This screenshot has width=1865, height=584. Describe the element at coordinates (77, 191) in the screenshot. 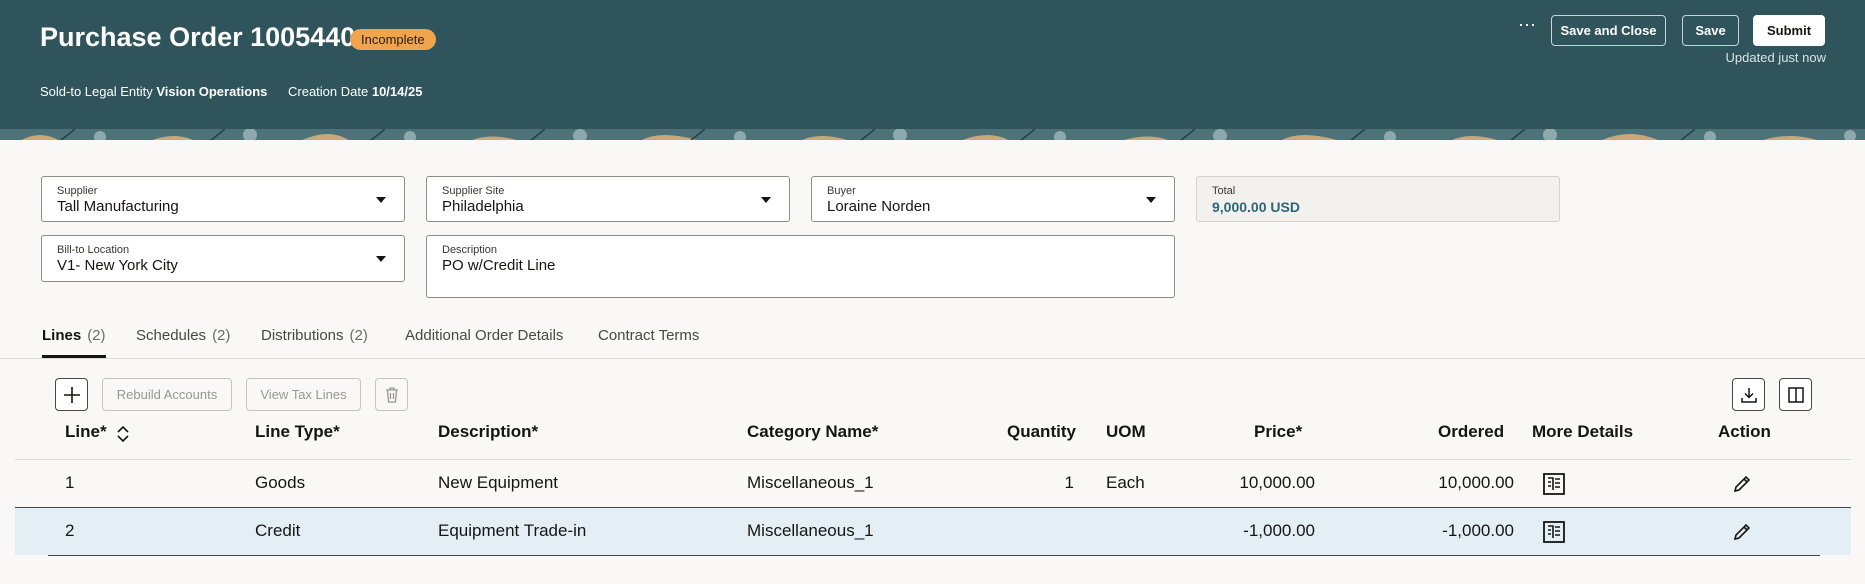

I see `supplier-label: Supplier` at that location.